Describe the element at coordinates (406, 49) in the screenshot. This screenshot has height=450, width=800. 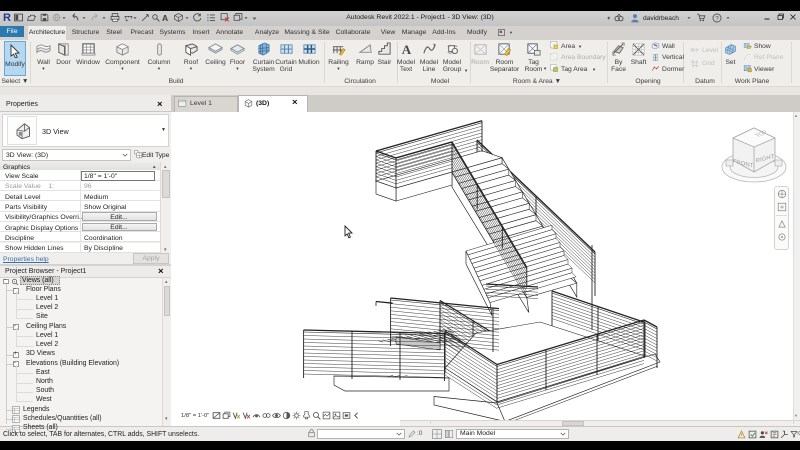
I see `svg-text: A` at that location.